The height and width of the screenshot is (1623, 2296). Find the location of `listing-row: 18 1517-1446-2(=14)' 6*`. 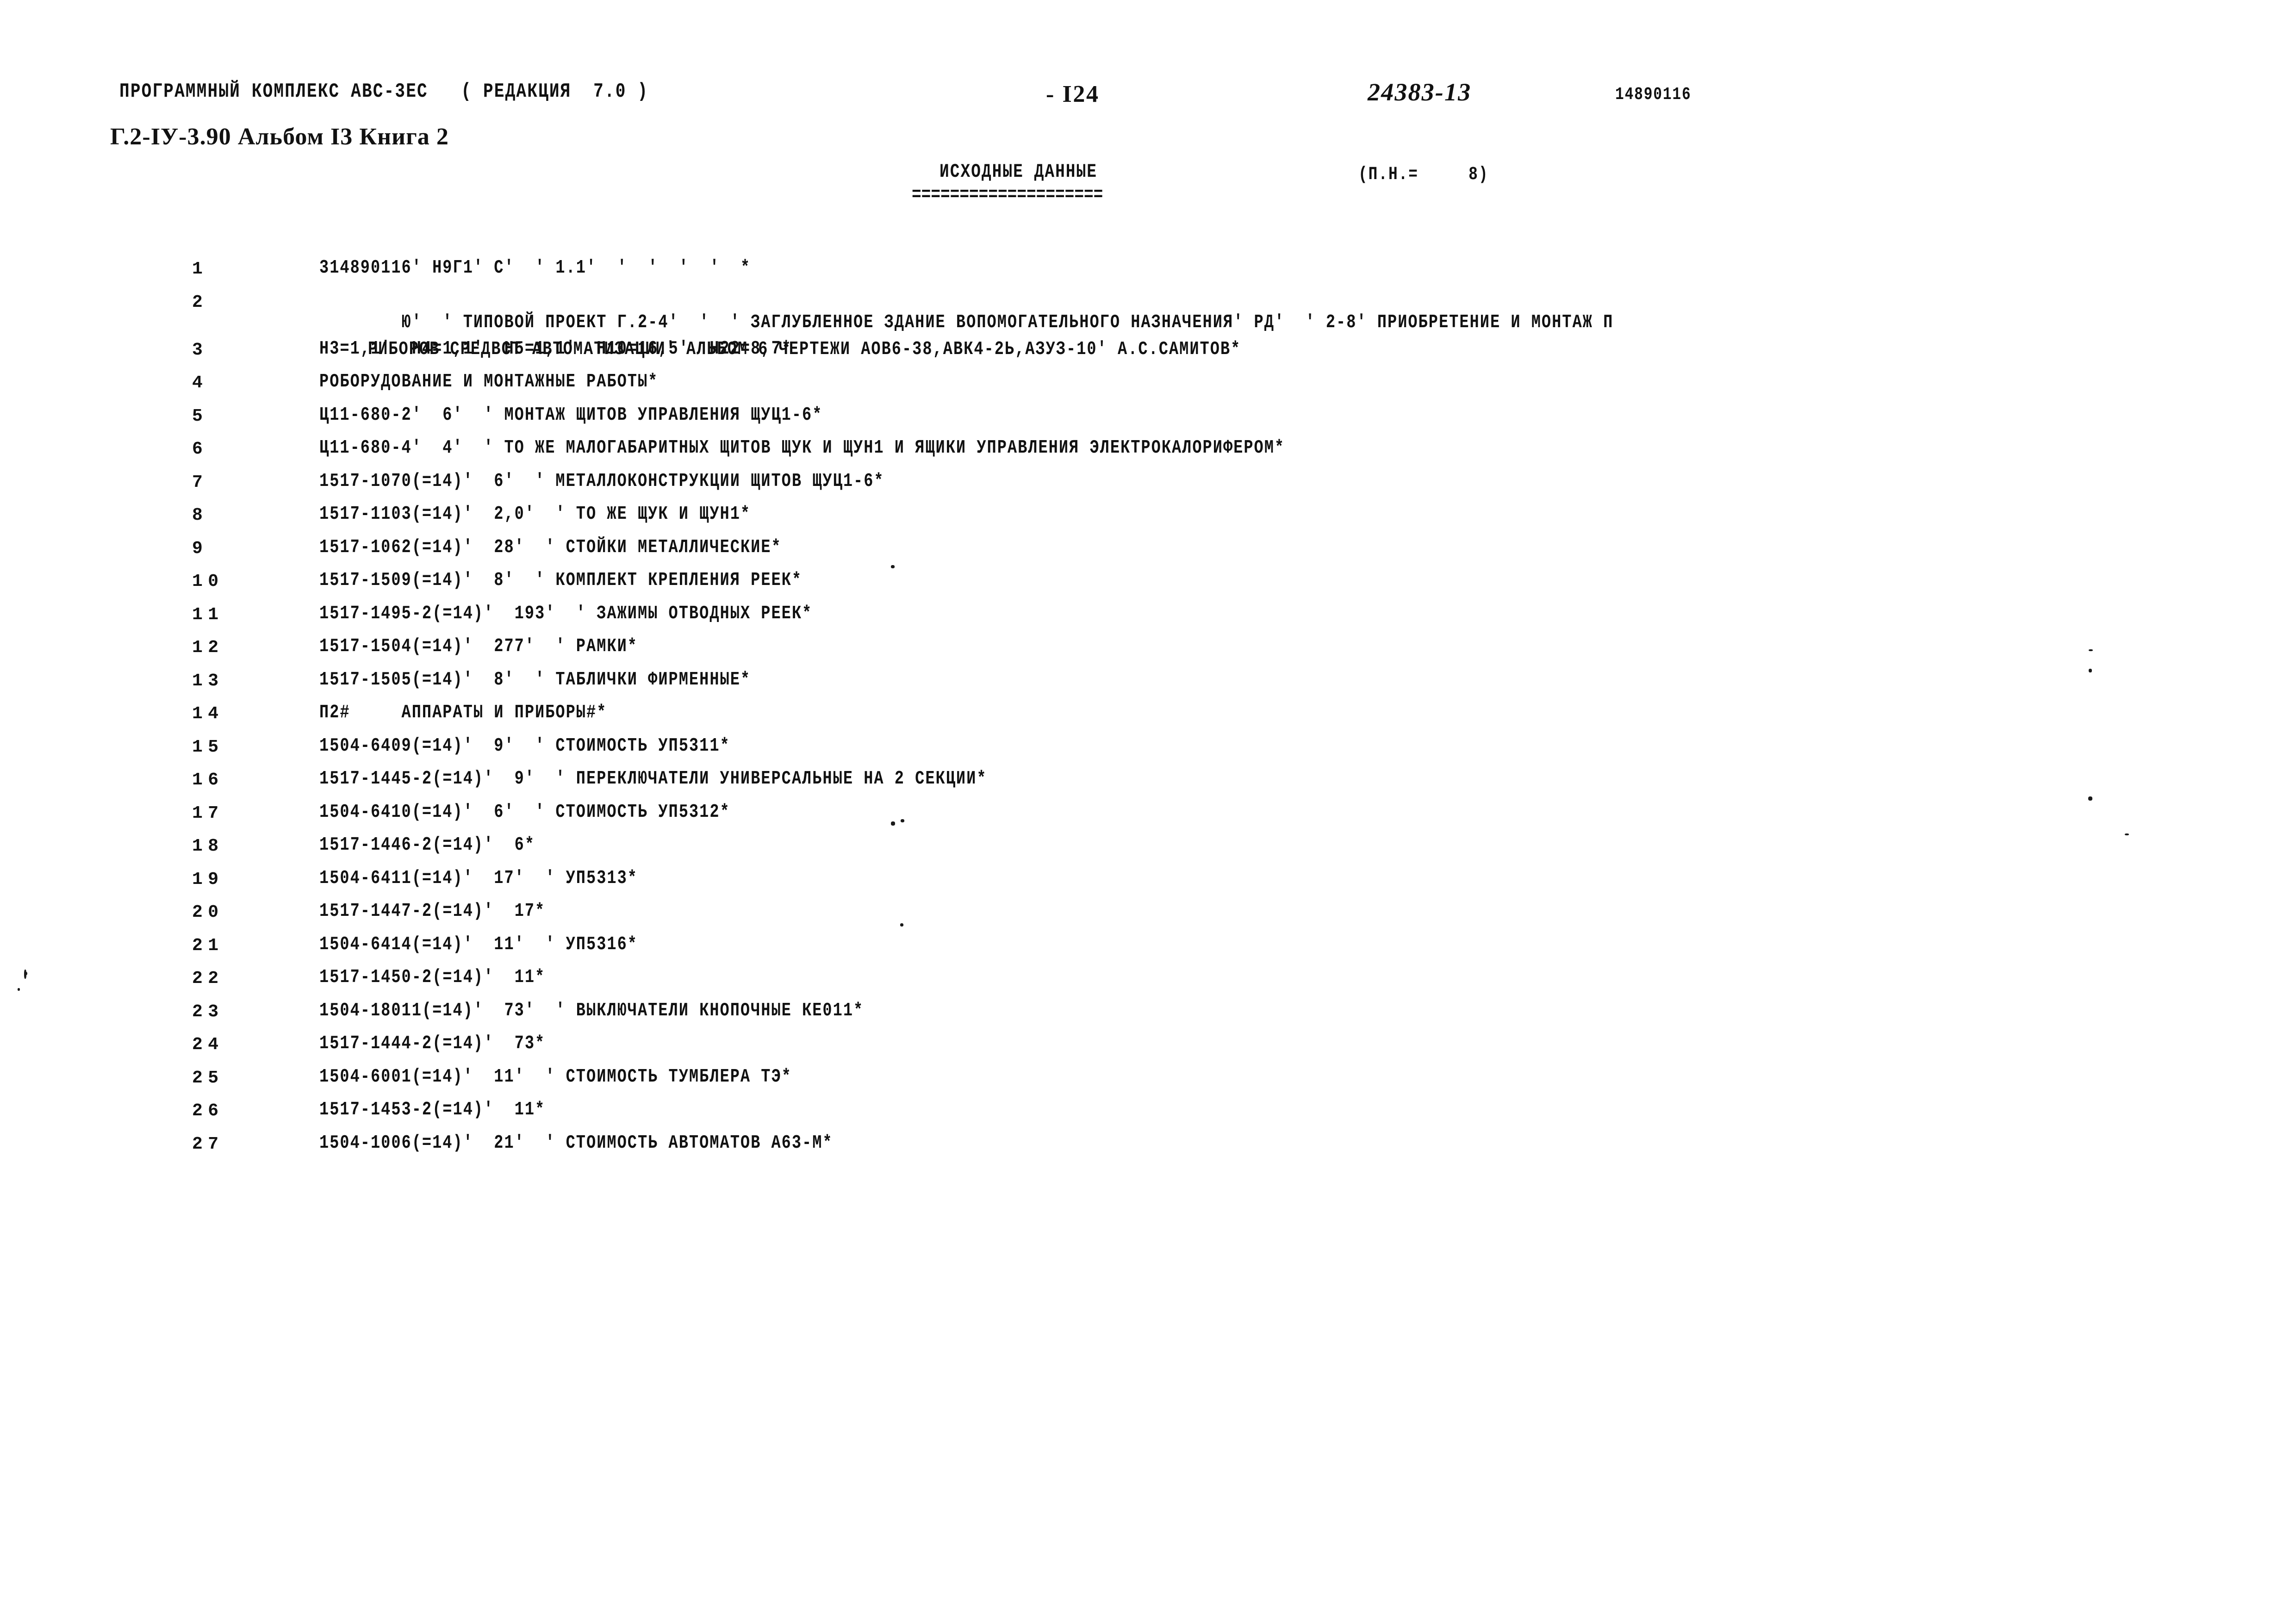

listing-row: 18 1517-1446-2(=14)' 6* is located at coordinates (1148, 852).